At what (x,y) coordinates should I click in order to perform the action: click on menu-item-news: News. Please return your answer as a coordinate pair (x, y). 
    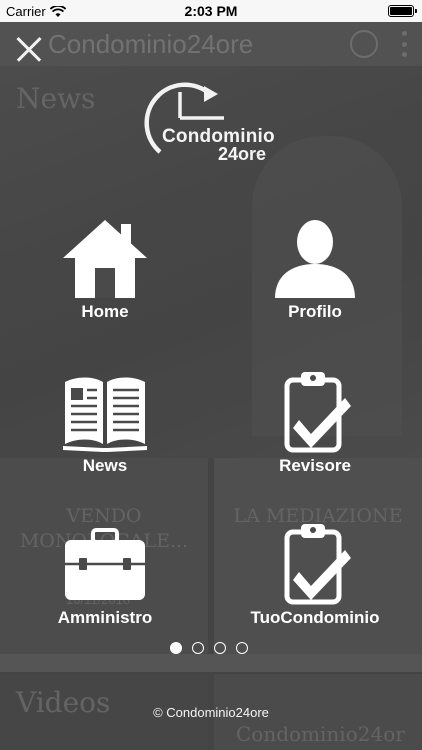
    Looking at the image, I should click on (105, 432).